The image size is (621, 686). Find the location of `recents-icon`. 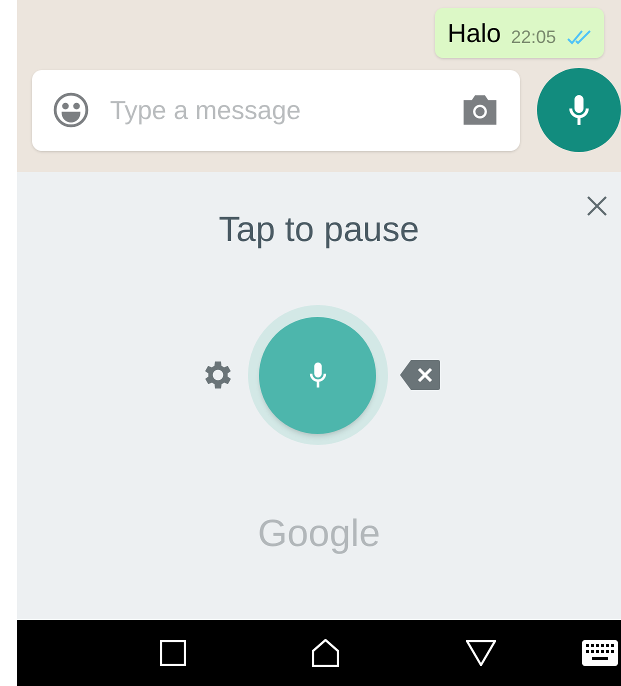

recents-icon is located at coordinates (173, 653).